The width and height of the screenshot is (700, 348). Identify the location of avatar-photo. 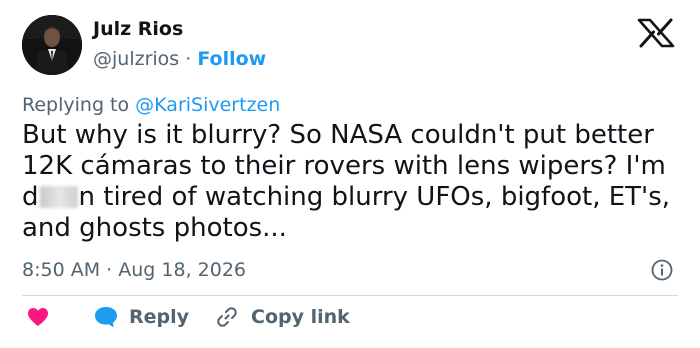
(52, 45).